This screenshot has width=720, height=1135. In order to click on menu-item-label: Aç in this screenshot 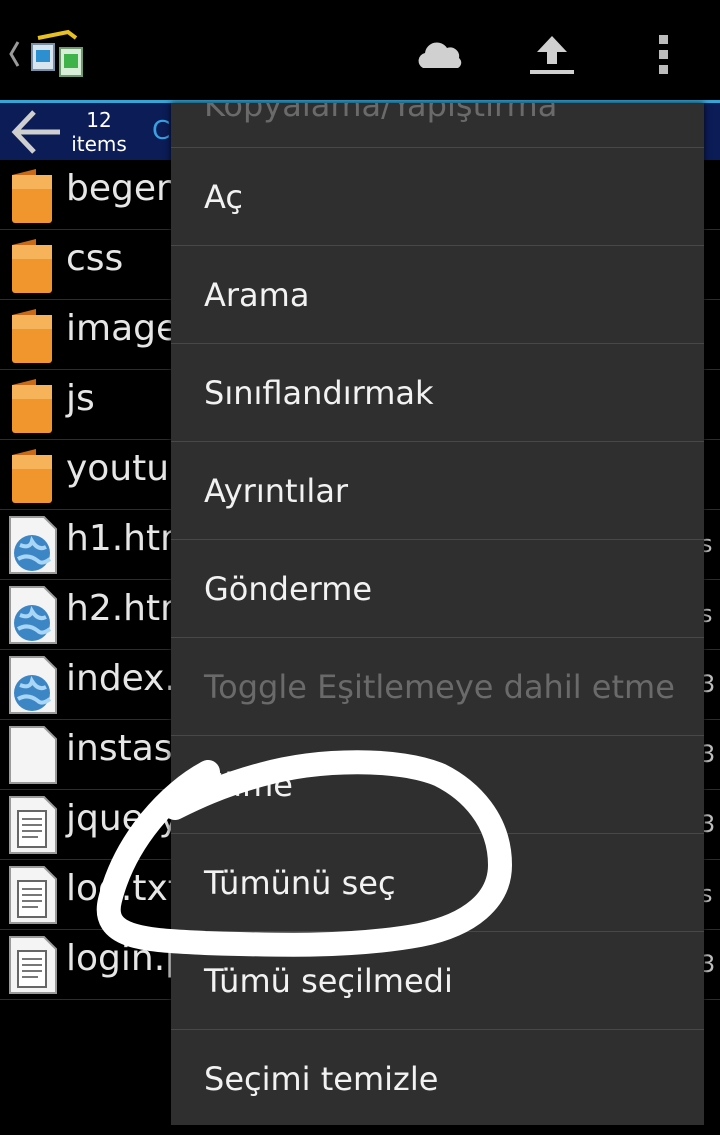, I will do `click(223, 197)`.